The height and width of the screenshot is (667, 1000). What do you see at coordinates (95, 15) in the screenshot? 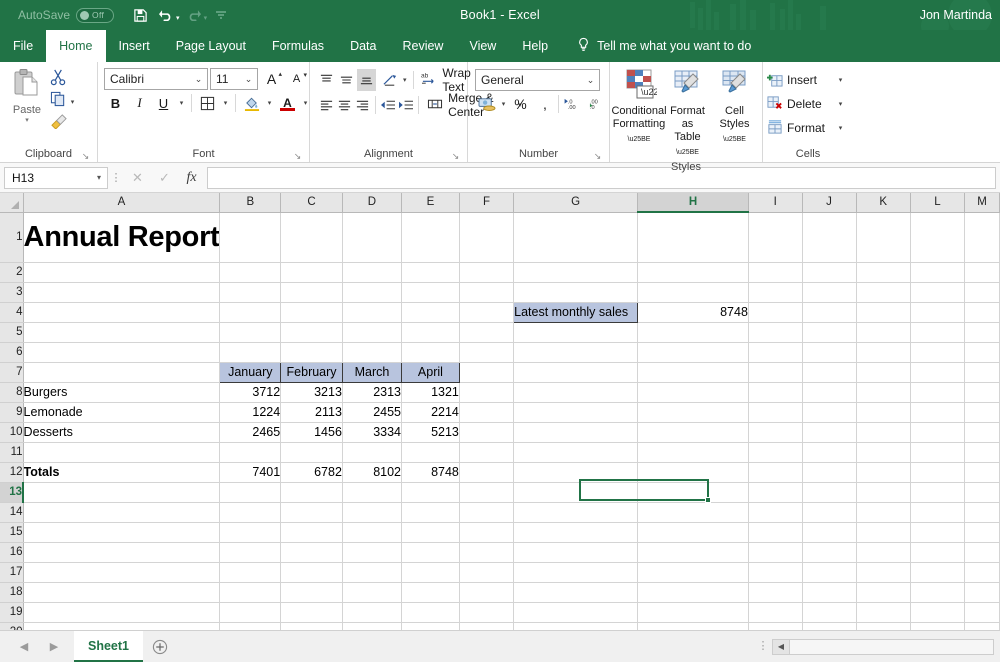
I see `autosave-toggle: Off` at bounding box center [95, 15].